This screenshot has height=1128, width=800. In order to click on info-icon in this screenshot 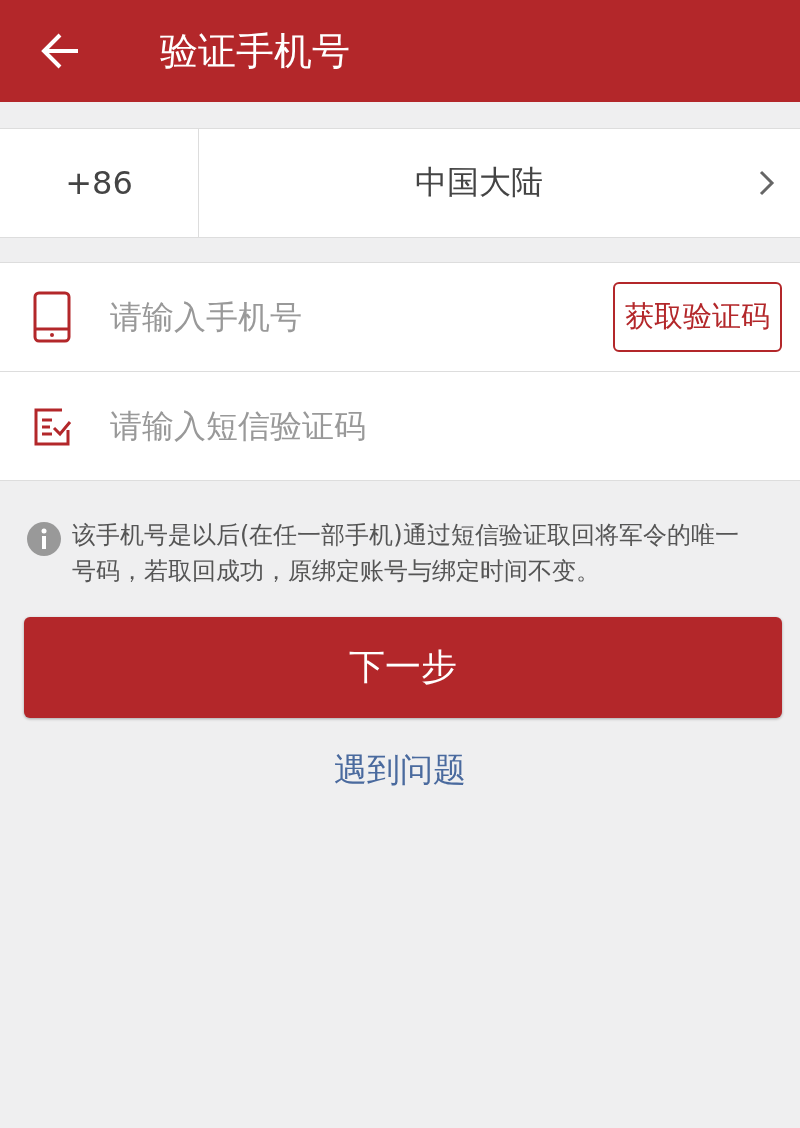, I will do `click(44, 539)`.